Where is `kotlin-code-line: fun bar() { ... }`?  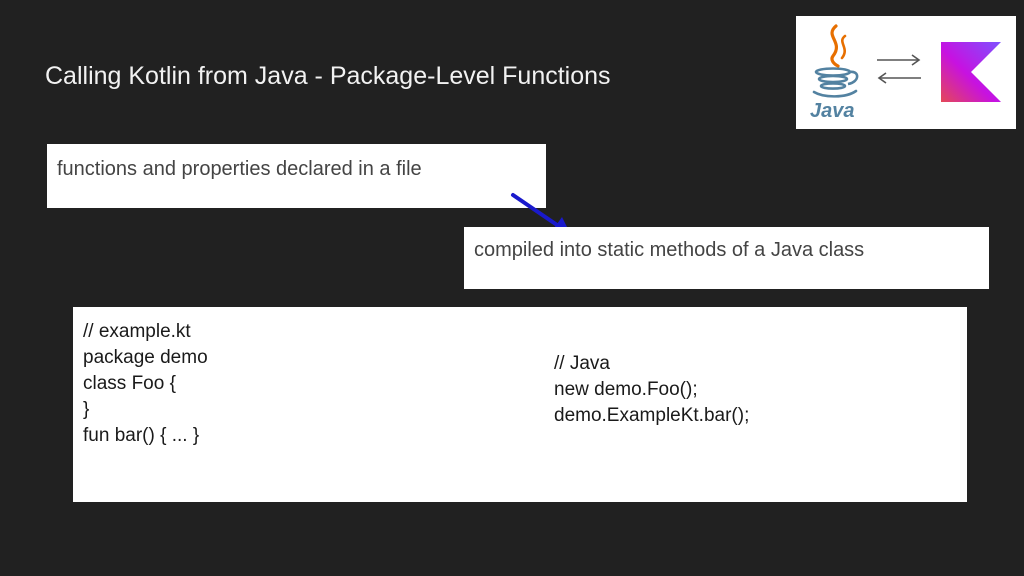
kotlin-code-line: fun bar() { ... } is located at coordinates (141, 435).